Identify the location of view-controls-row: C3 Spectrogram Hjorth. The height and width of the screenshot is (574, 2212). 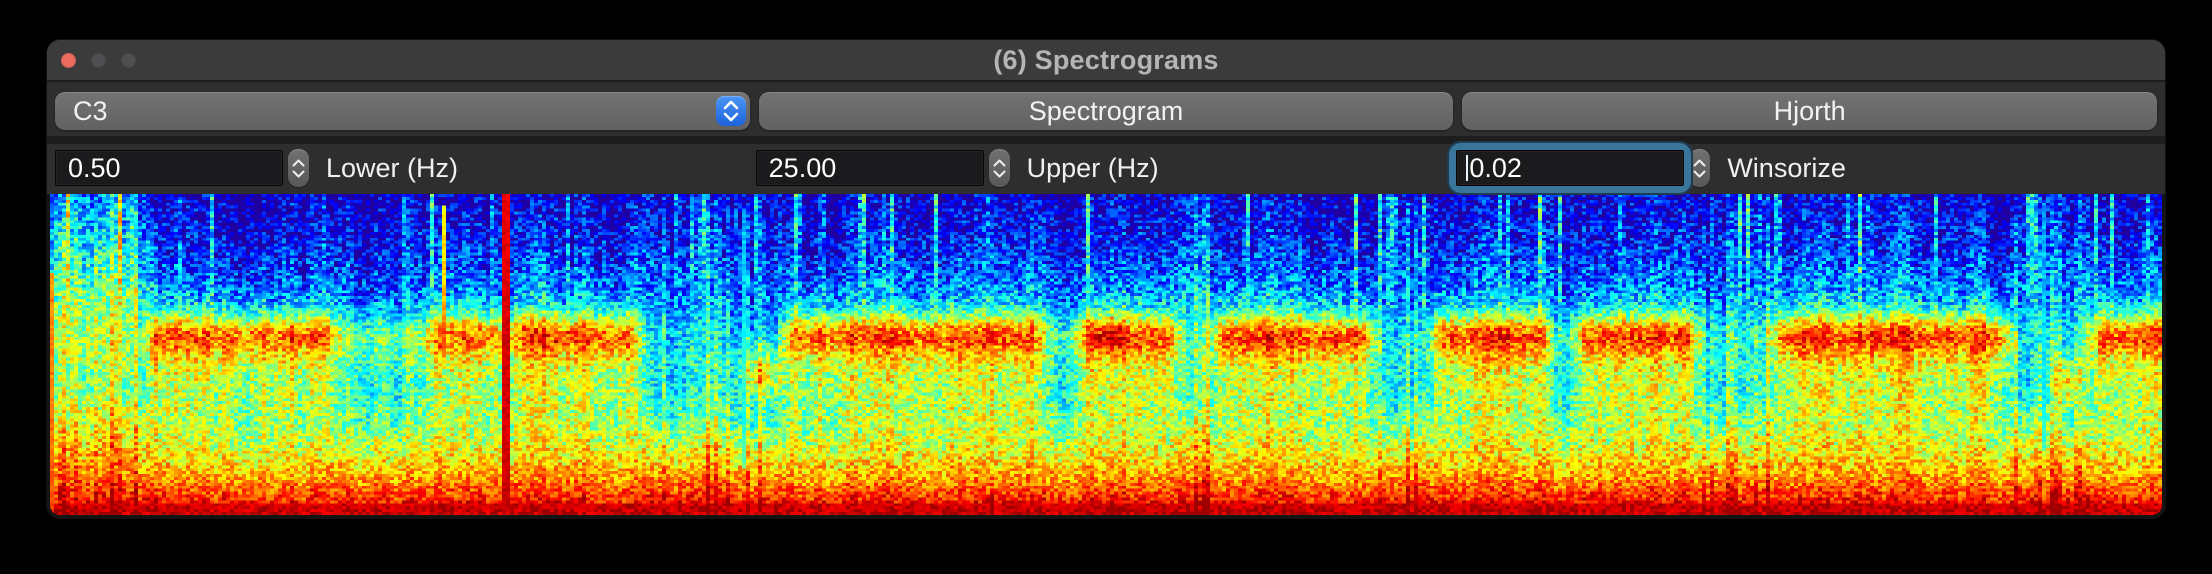
(1106, 109).